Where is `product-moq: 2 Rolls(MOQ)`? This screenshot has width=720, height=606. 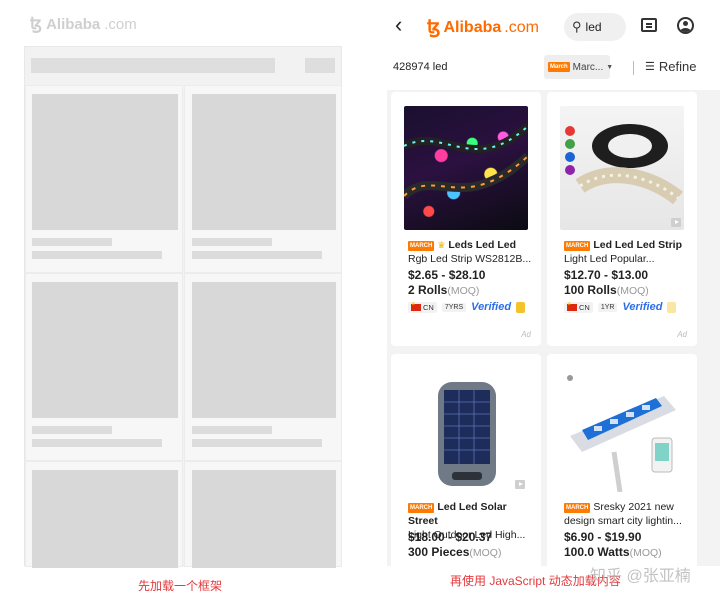 product-moq: 2 Rolls(MOQ) is located at coordinates (443, 290).